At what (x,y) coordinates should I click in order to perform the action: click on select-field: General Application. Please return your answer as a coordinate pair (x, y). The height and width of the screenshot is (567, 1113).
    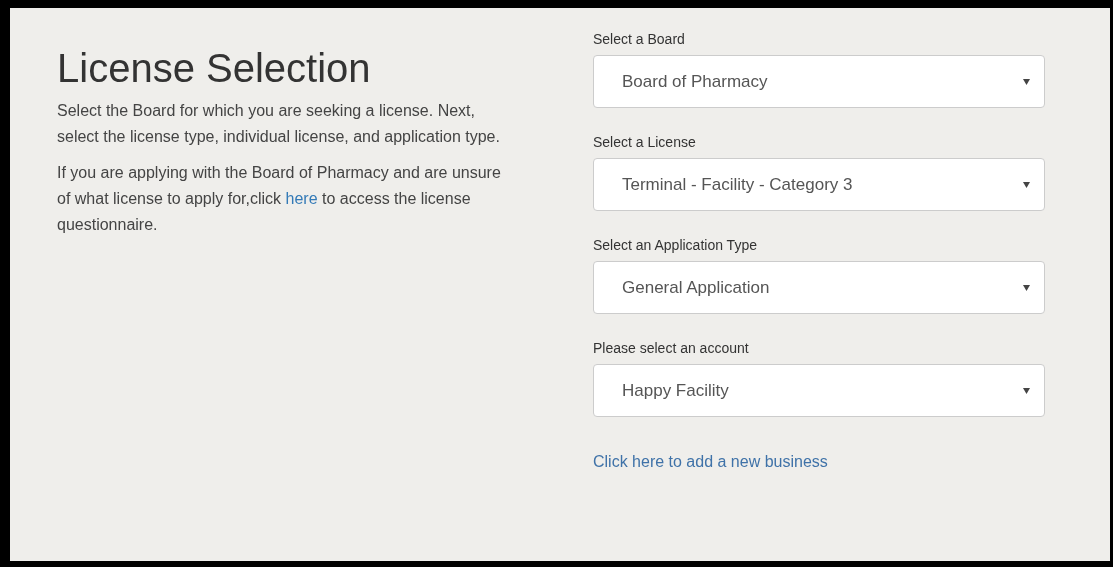
    Looking at the image, I should click on (819, 287).